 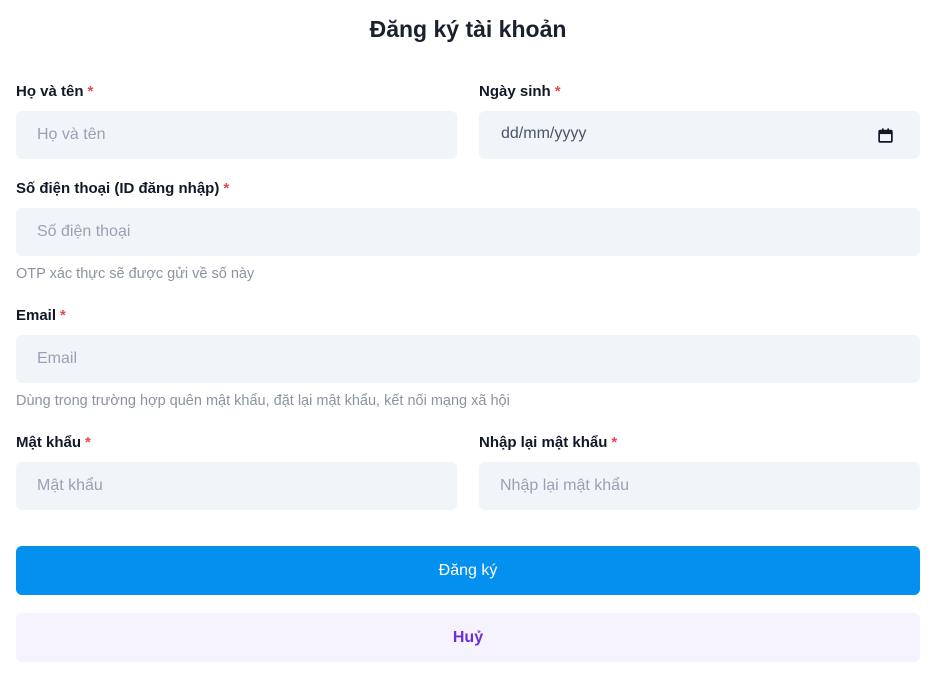 I want to click on full-name-label-text: Họ và tên, so click(x=50, y=91).